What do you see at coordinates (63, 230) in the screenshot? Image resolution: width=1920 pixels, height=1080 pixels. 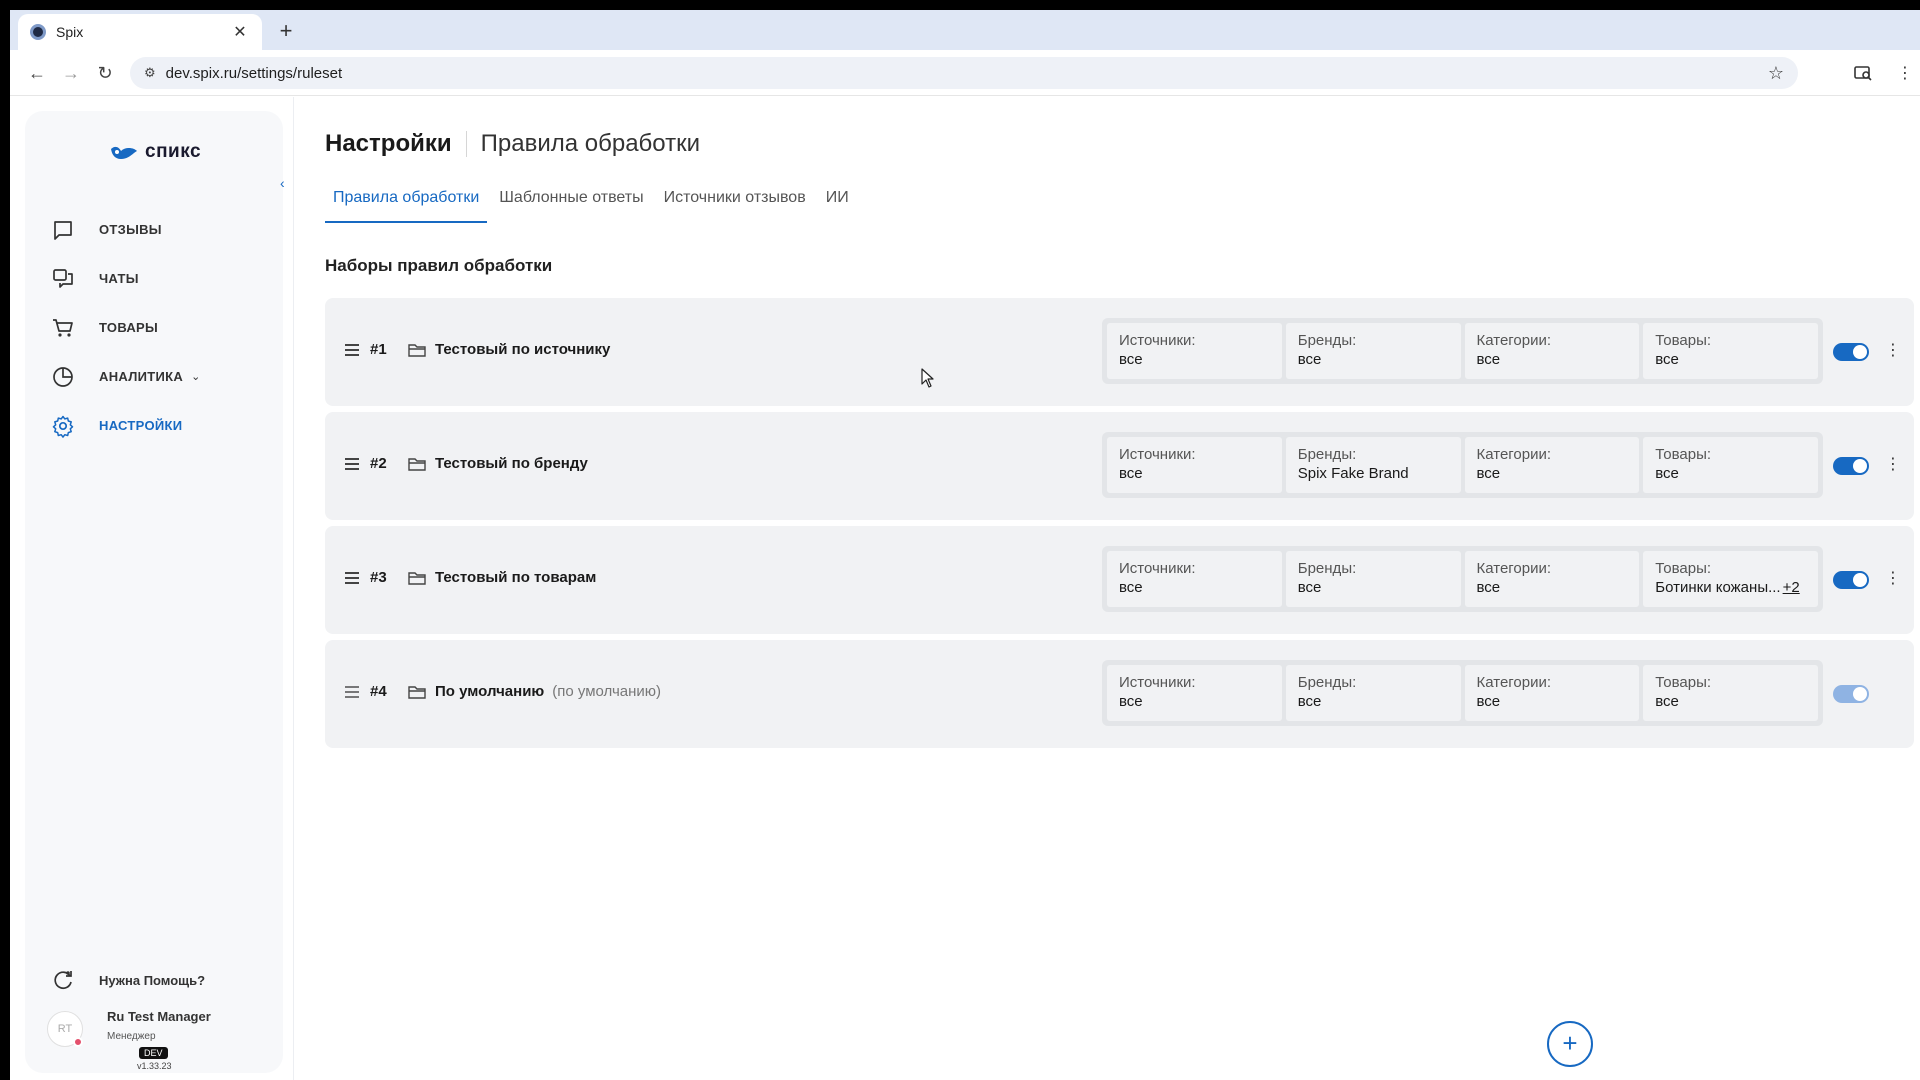 I see `message-square-icon` at bounding box center [63, 230].